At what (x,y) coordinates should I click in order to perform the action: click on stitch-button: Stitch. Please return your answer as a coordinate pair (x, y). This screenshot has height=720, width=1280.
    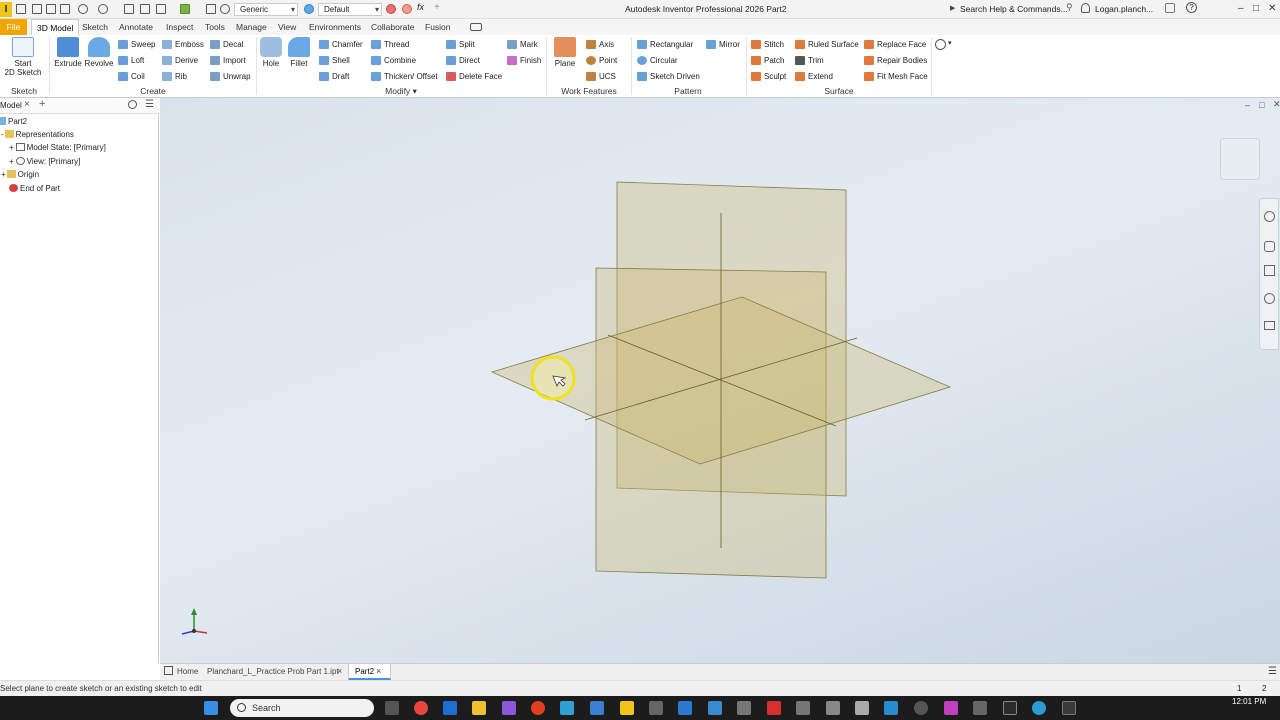
    Looking at the image, I should click on (767, 44).